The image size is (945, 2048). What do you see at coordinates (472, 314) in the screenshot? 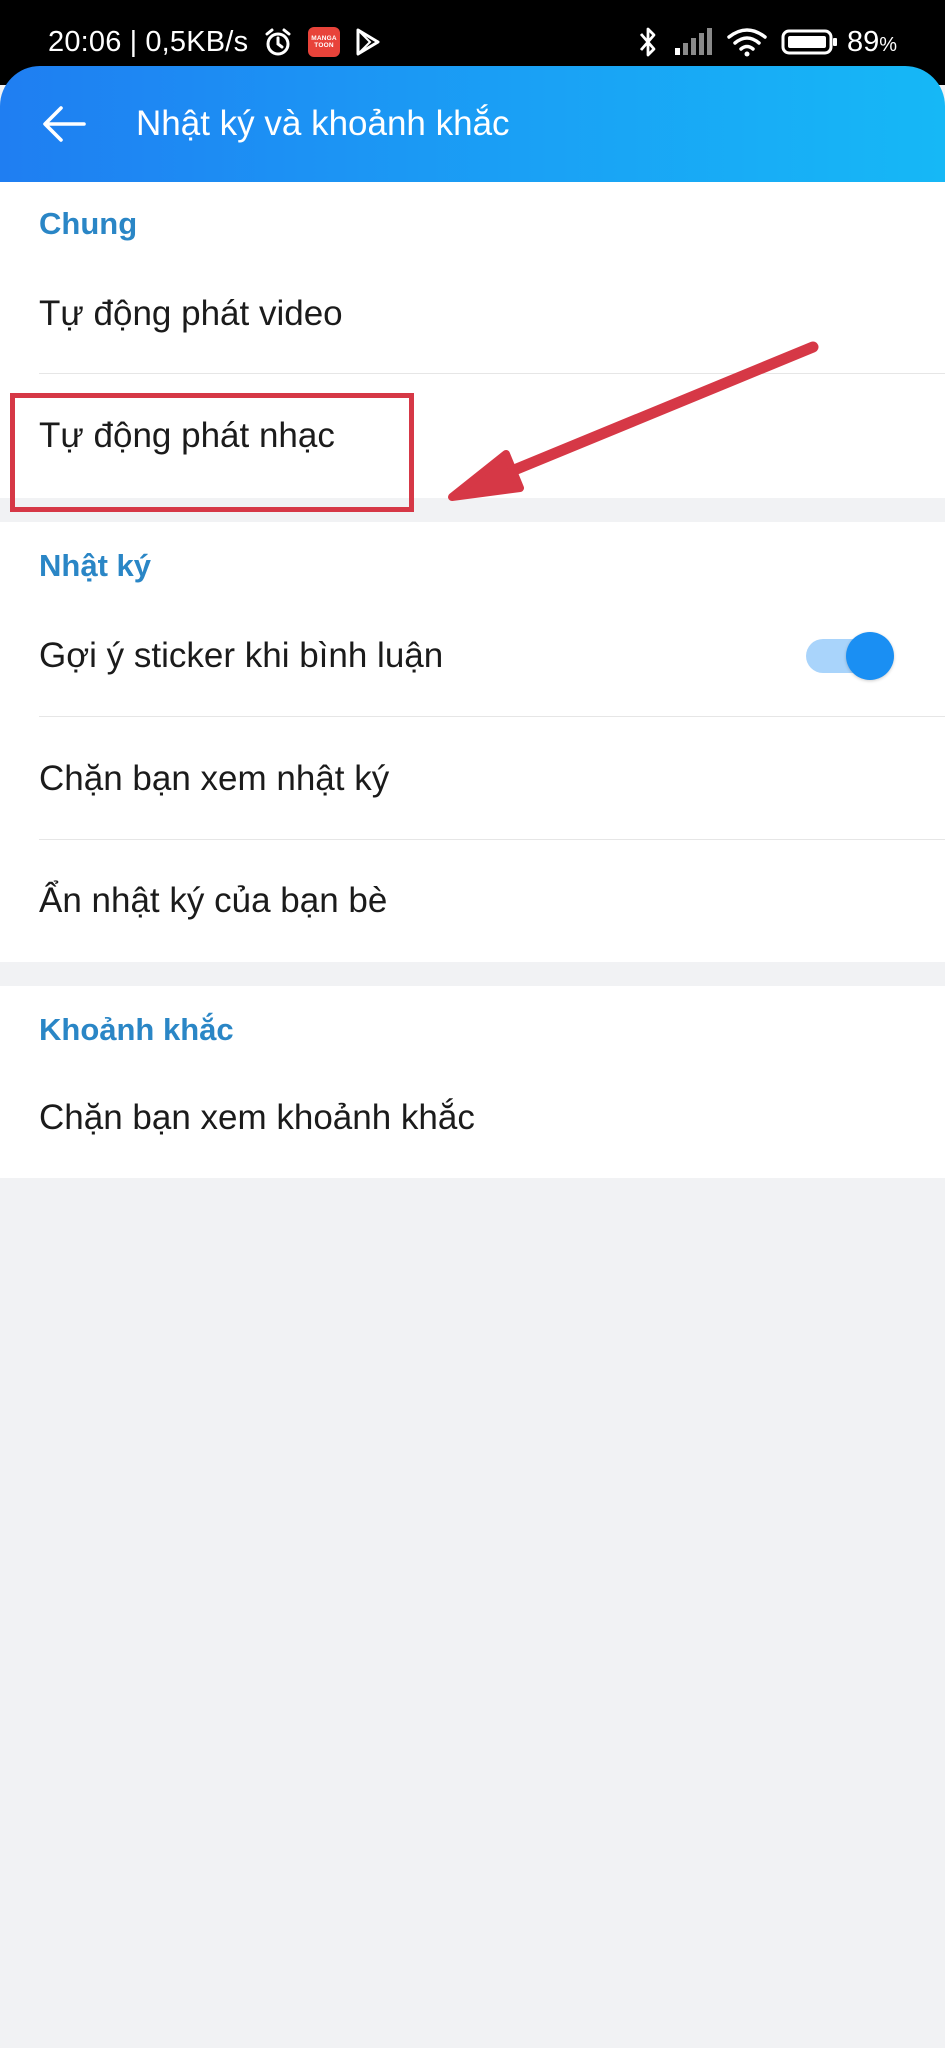
I see `setting-row-auto-play-video: Tự động phát video` at bounding box center [472, 314].